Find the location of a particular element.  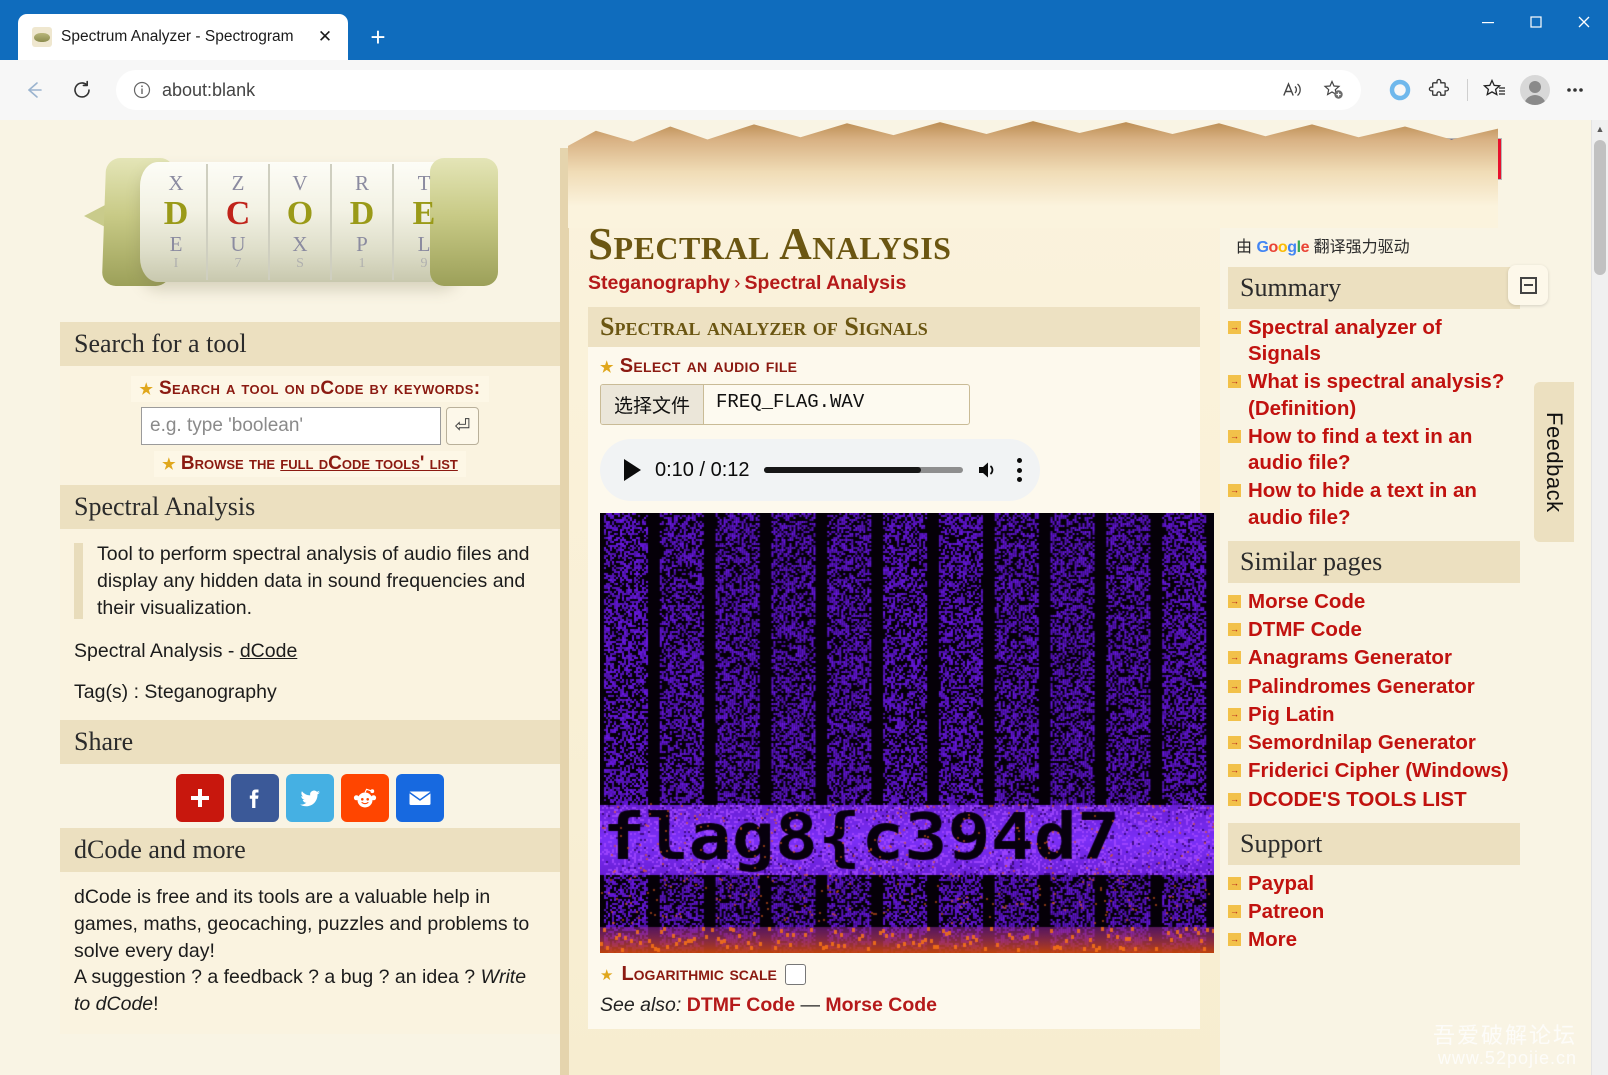

audio-progress-slider is located at coordinates (863, 470).